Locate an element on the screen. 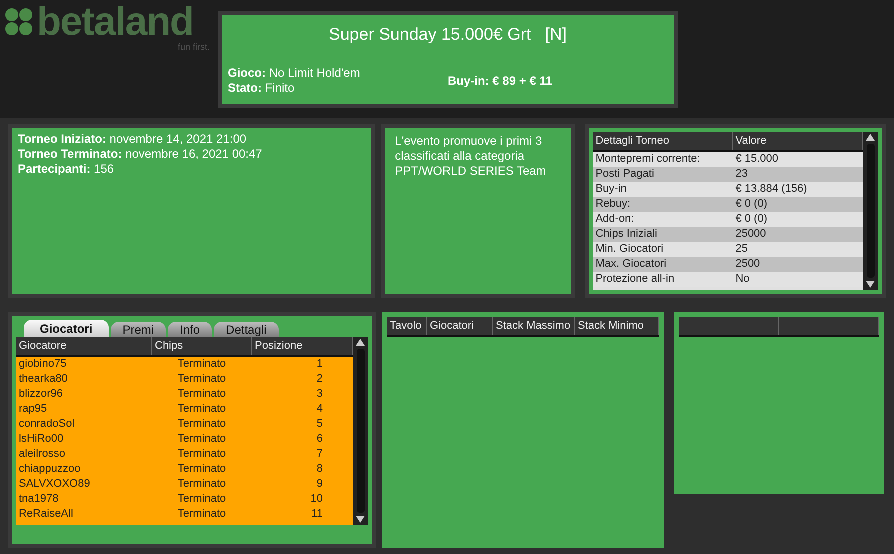  info-line: Gioco: No Limit Hold'em is located at coordinates (295, 73).